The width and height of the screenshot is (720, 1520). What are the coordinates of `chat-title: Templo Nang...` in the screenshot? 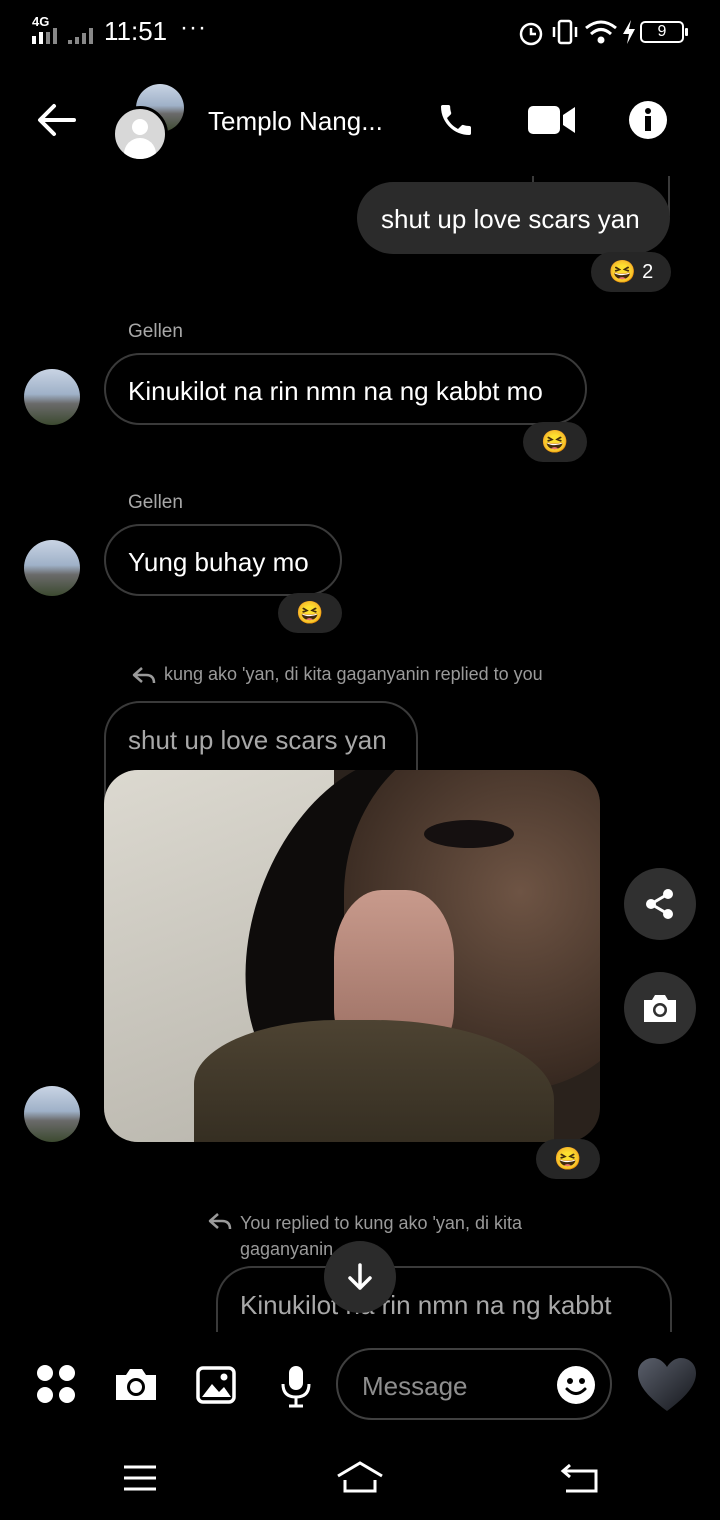 It's located at (295, 121).